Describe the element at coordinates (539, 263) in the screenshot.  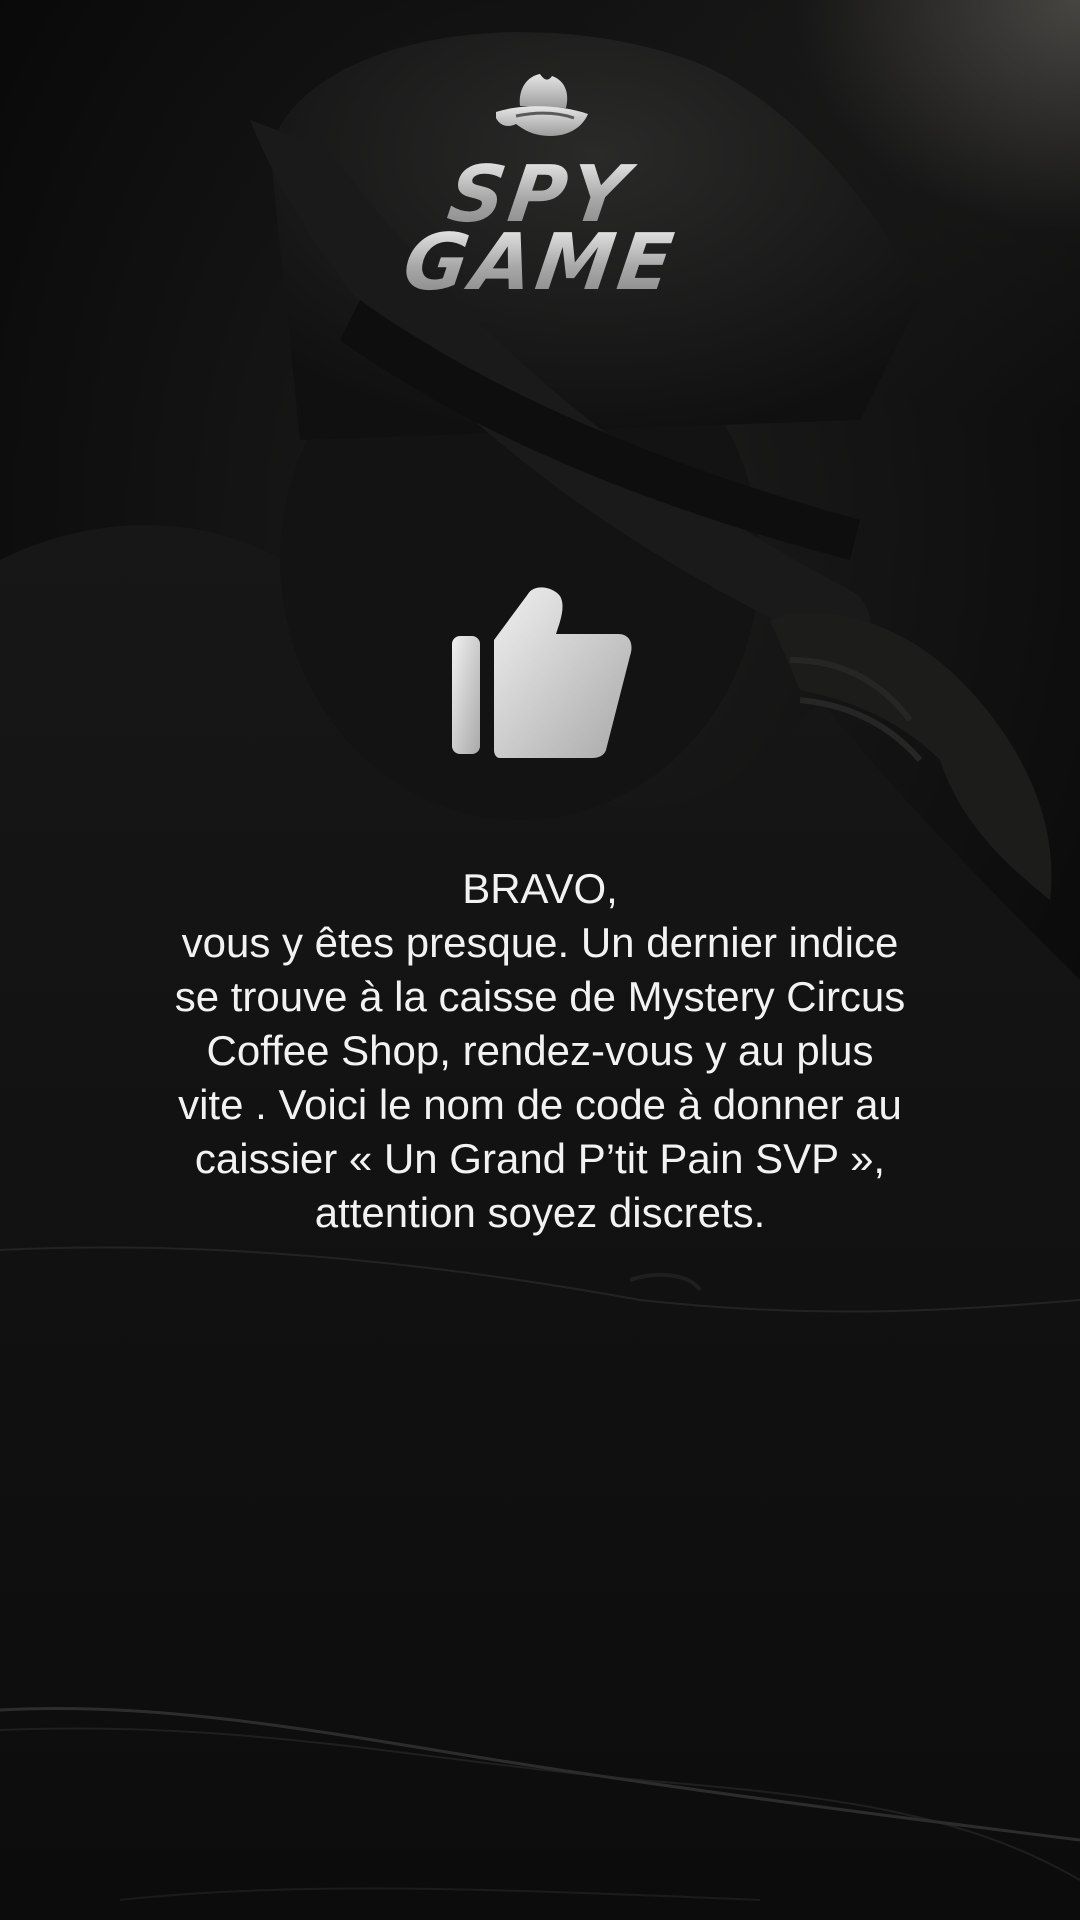
I see `logo-word-game: GAME` at that location.